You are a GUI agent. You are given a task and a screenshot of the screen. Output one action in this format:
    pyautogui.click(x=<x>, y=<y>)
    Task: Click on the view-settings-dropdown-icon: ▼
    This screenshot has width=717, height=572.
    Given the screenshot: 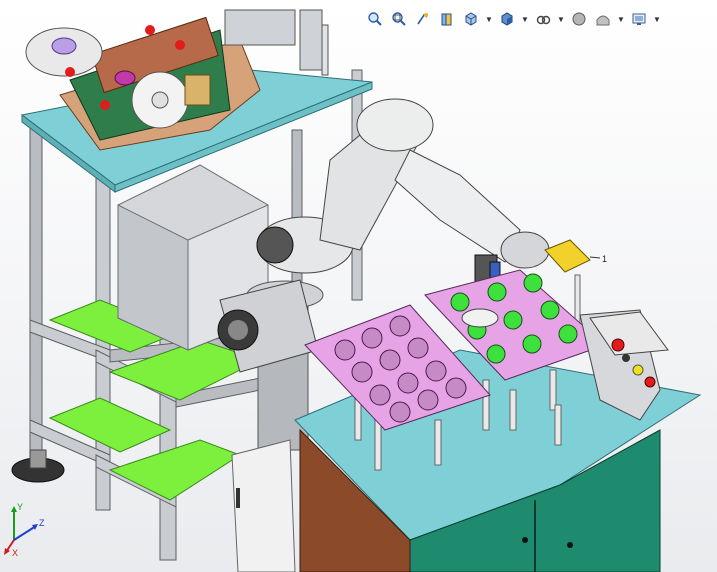 What is the action you would take?
    pyautogui.click(x=657, y=19)
    